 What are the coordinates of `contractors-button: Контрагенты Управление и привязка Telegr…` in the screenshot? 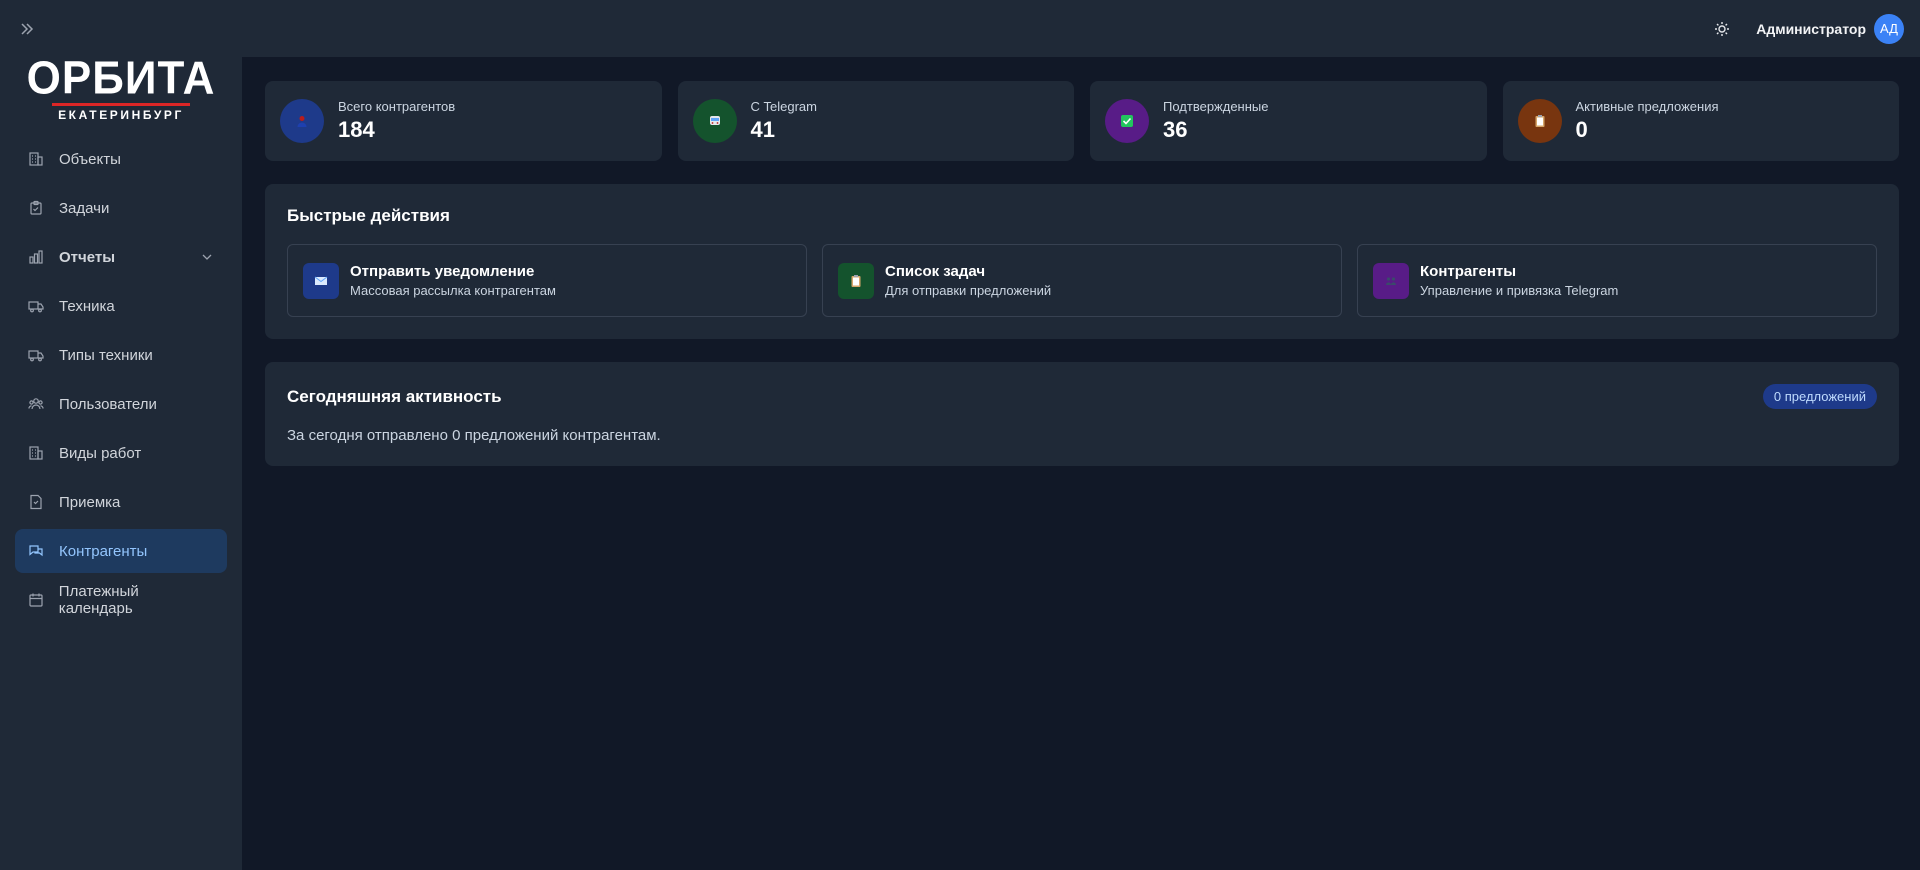 It's located at (1617, 280).